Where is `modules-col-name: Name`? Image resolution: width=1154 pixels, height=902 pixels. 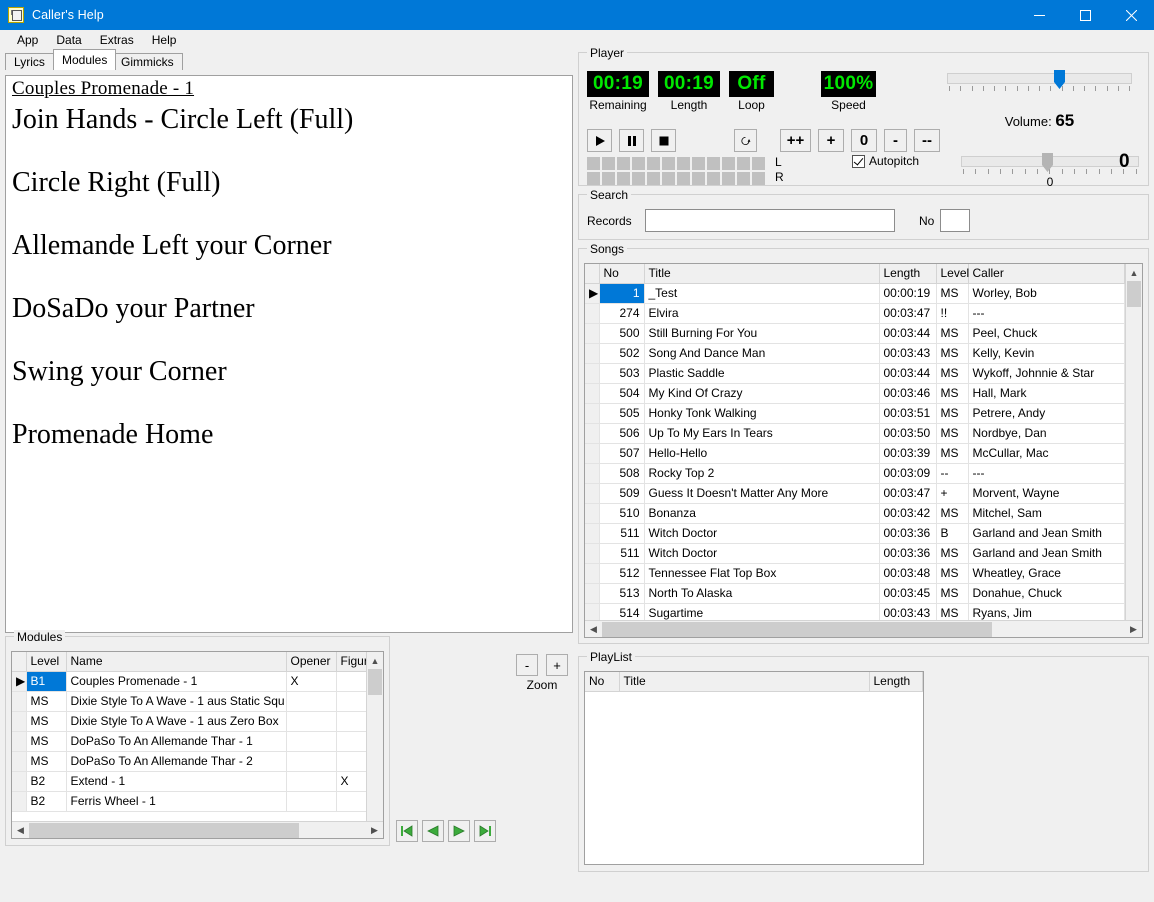 modules-col-name: Name is located at coordinates (176, 662).